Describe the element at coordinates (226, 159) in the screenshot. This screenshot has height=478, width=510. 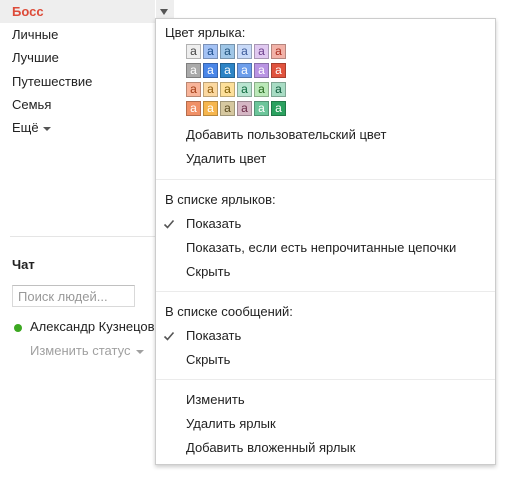
I see `remove-color-item: Удалить цвет` at that location.